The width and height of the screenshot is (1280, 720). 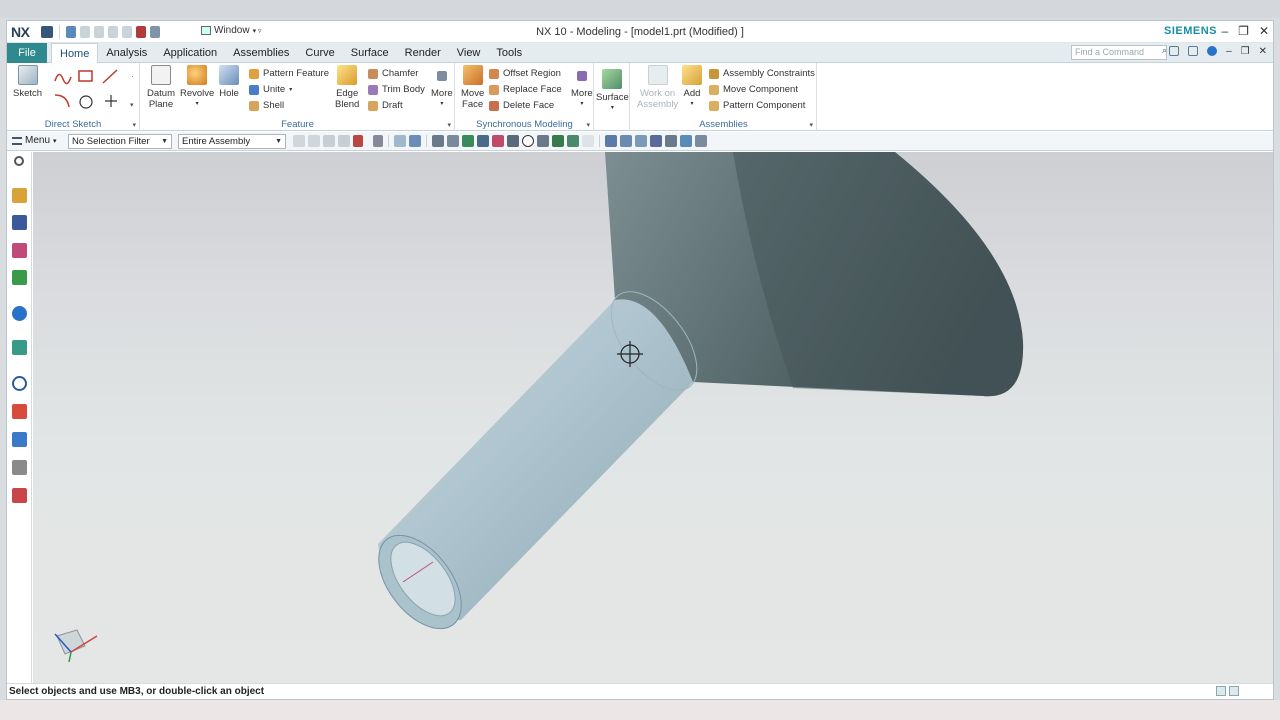 I want to click on quadrant-point-icon, so click(x=543, y=141).